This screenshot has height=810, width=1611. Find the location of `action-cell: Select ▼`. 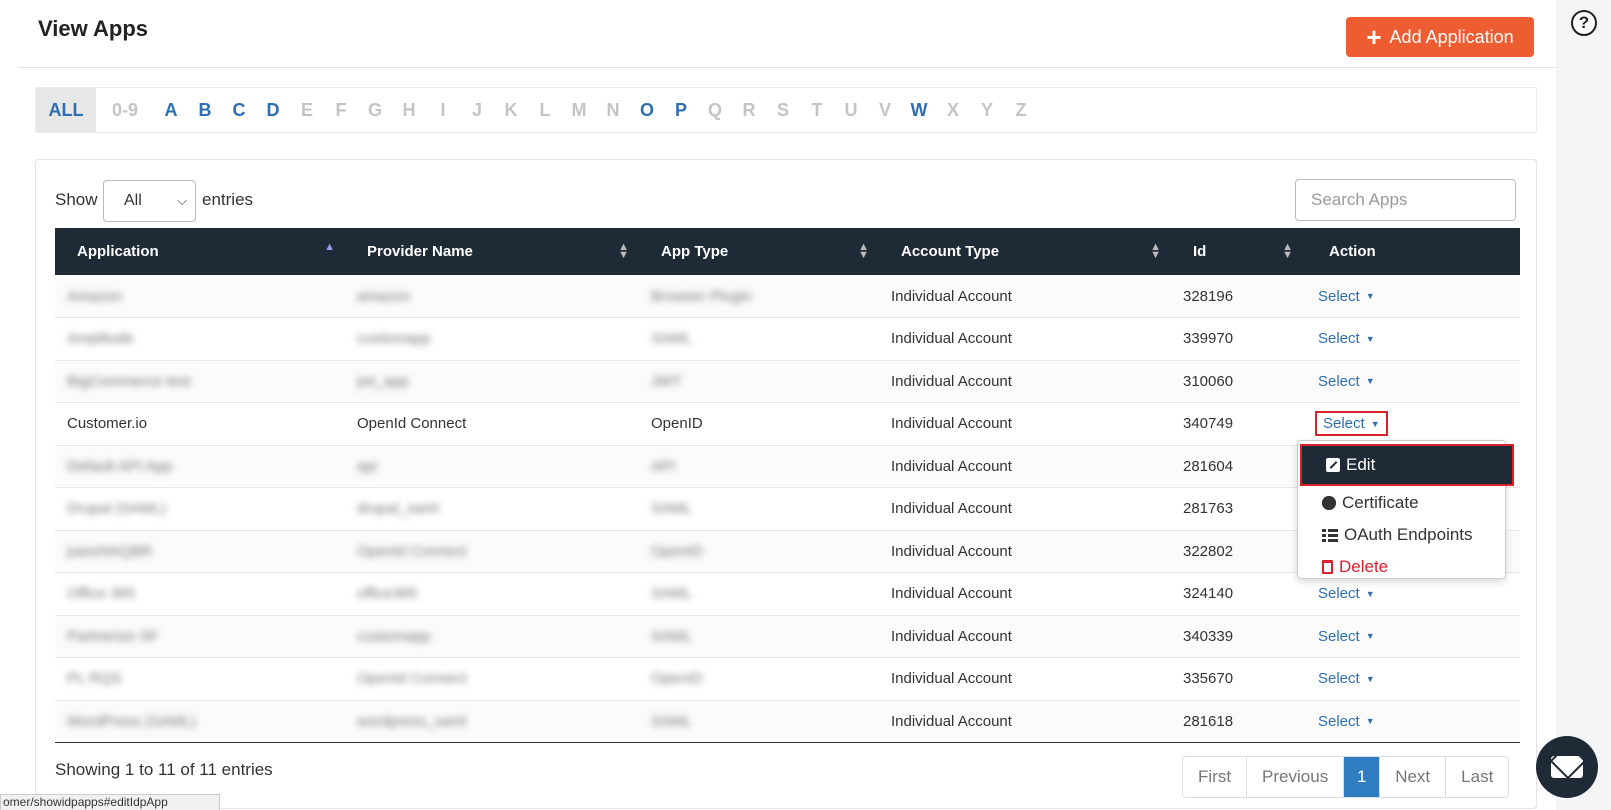

action-cell: Select ▼ is located at coordinates (1411, 721).